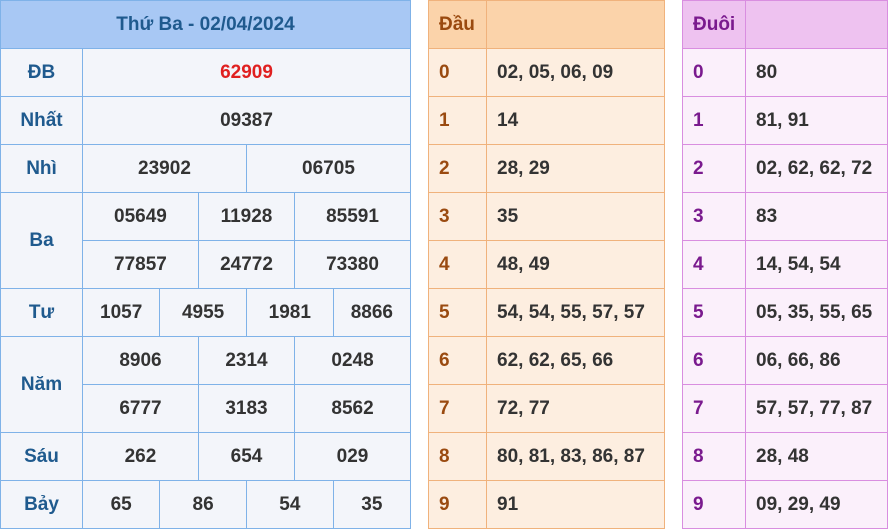 Image resolution: width=888 pixels, height=529 pixels. What do you see at coordinates (575, 312) in the screenshot?
I see `dau-values: 54, 54, 55, 57, 57` at bounding box center [575, 312].